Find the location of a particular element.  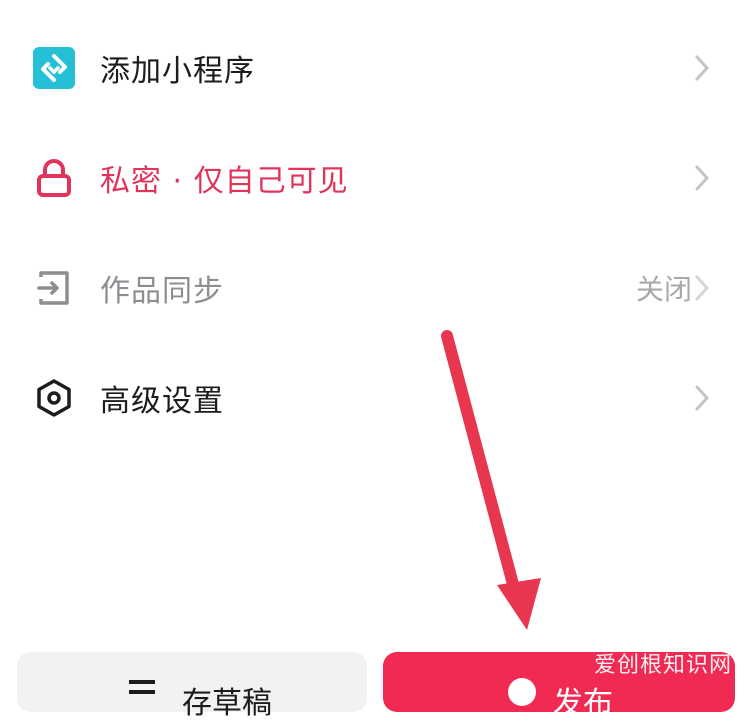

menu-item-sync: 作品同步 关闭 is located at coordinates (375, 288).